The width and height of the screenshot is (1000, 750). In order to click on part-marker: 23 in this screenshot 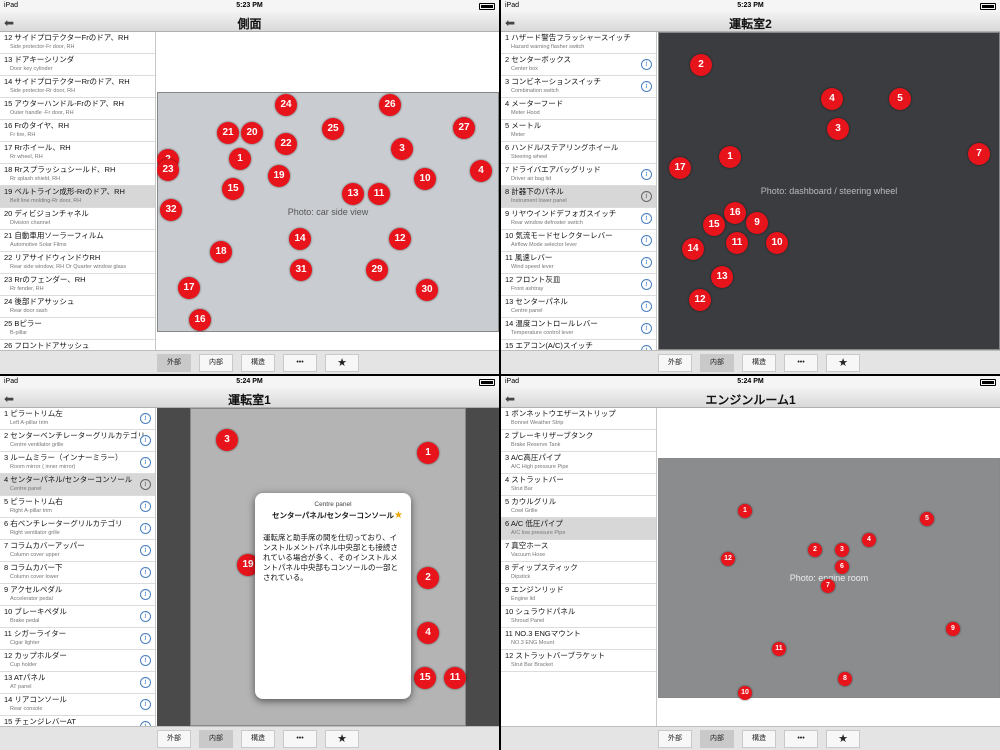, I will do `click(168, 170)`.